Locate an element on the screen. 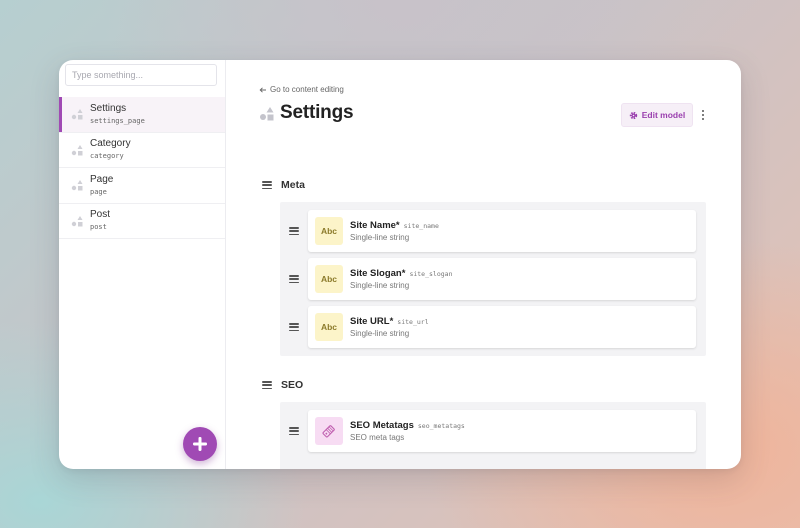  sidebar-item-category: Category category is located at coordinates (142, 150).